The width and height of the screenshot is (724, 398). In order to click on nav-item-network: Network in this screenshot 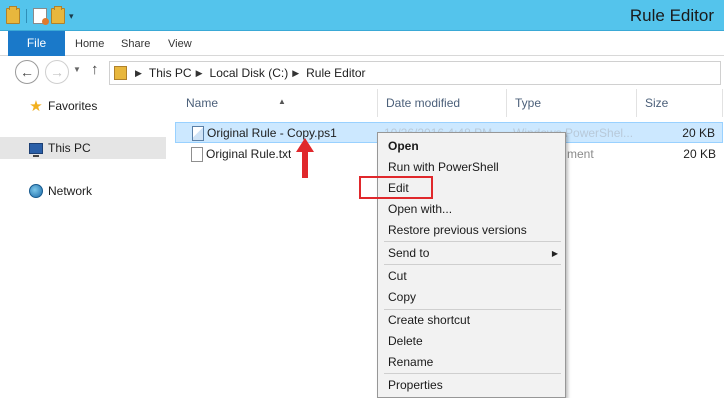, I will do `click(83, 191)`.